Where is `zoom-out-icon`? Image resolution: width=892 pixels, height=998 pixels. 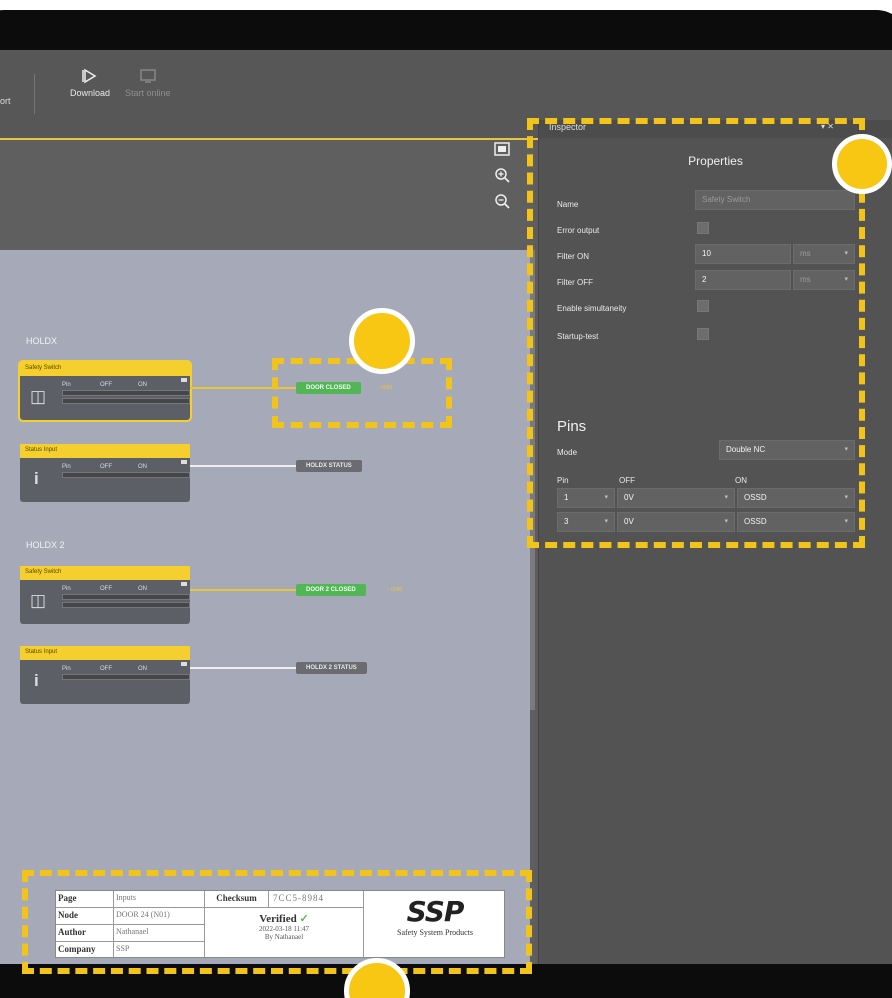
zoom-out-icon is located at coordinates (502, 201).